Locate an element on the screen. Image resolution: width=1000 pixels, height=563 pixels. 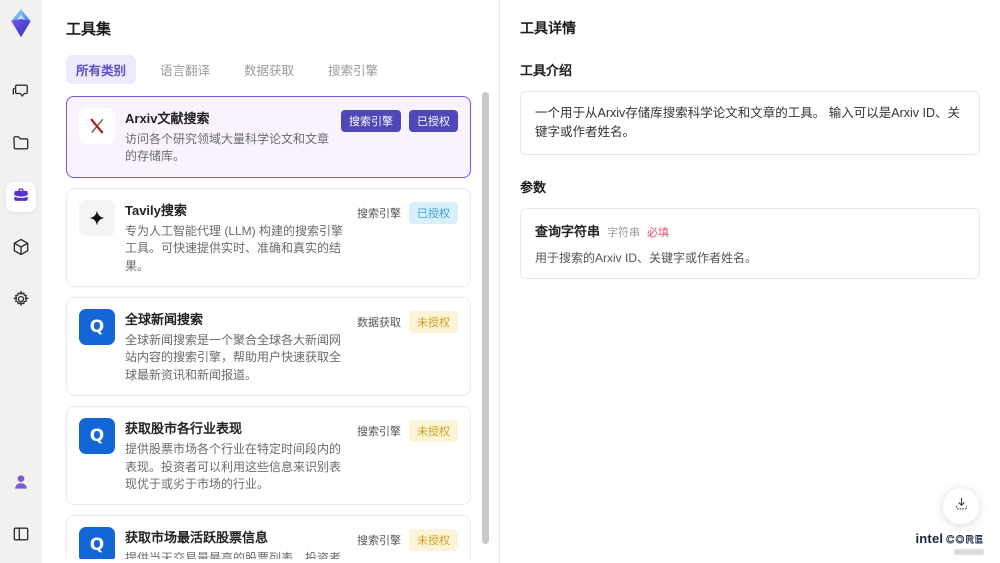
user-icon is located at coordinates (21, 484).